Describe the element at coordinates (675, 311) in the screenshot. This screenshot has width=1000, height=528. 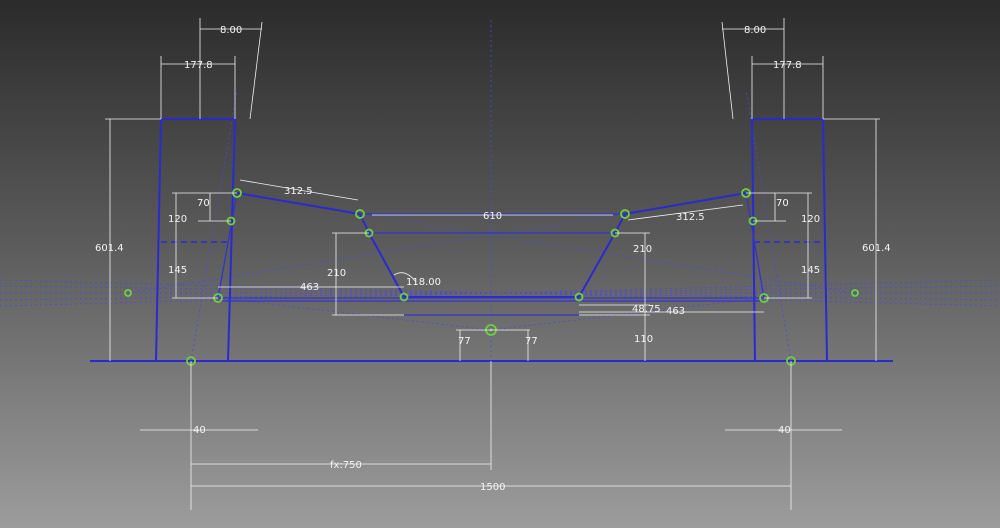
I see `dim-463-right: 463` at that location.